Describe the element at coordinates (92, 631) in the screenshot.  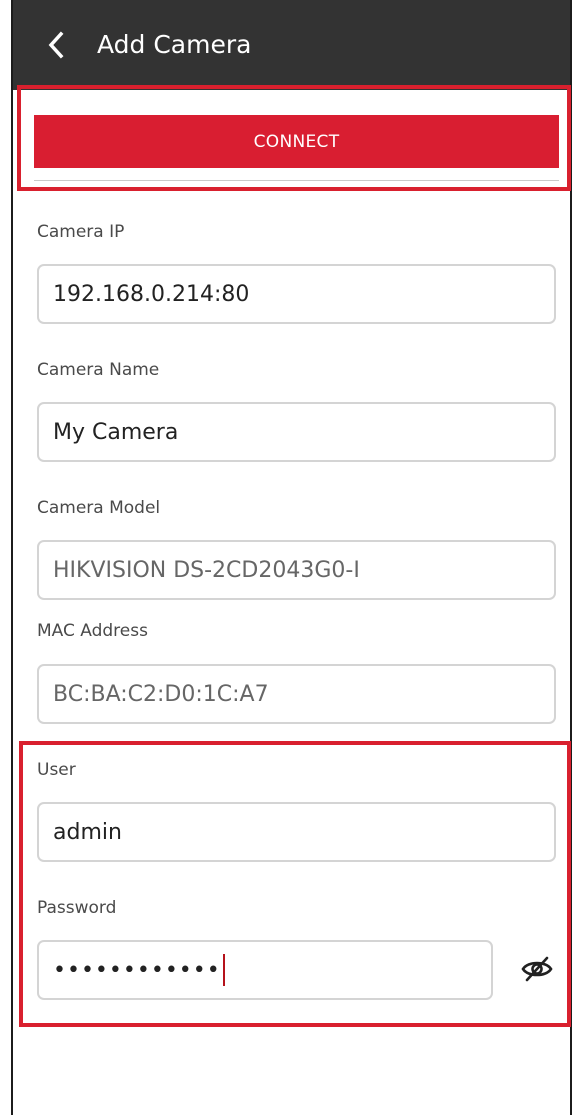
I see `mac-address-label: MAC Address` at that location.